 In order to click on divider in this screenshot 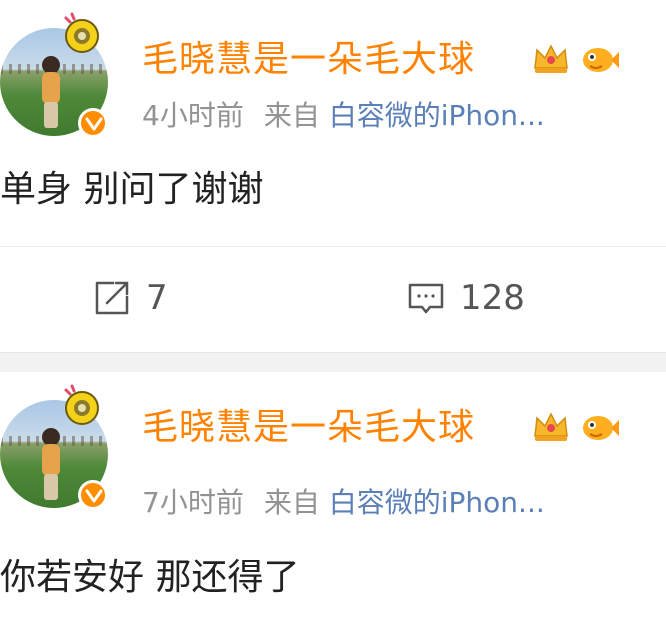, I will do `click(333, 246)`.